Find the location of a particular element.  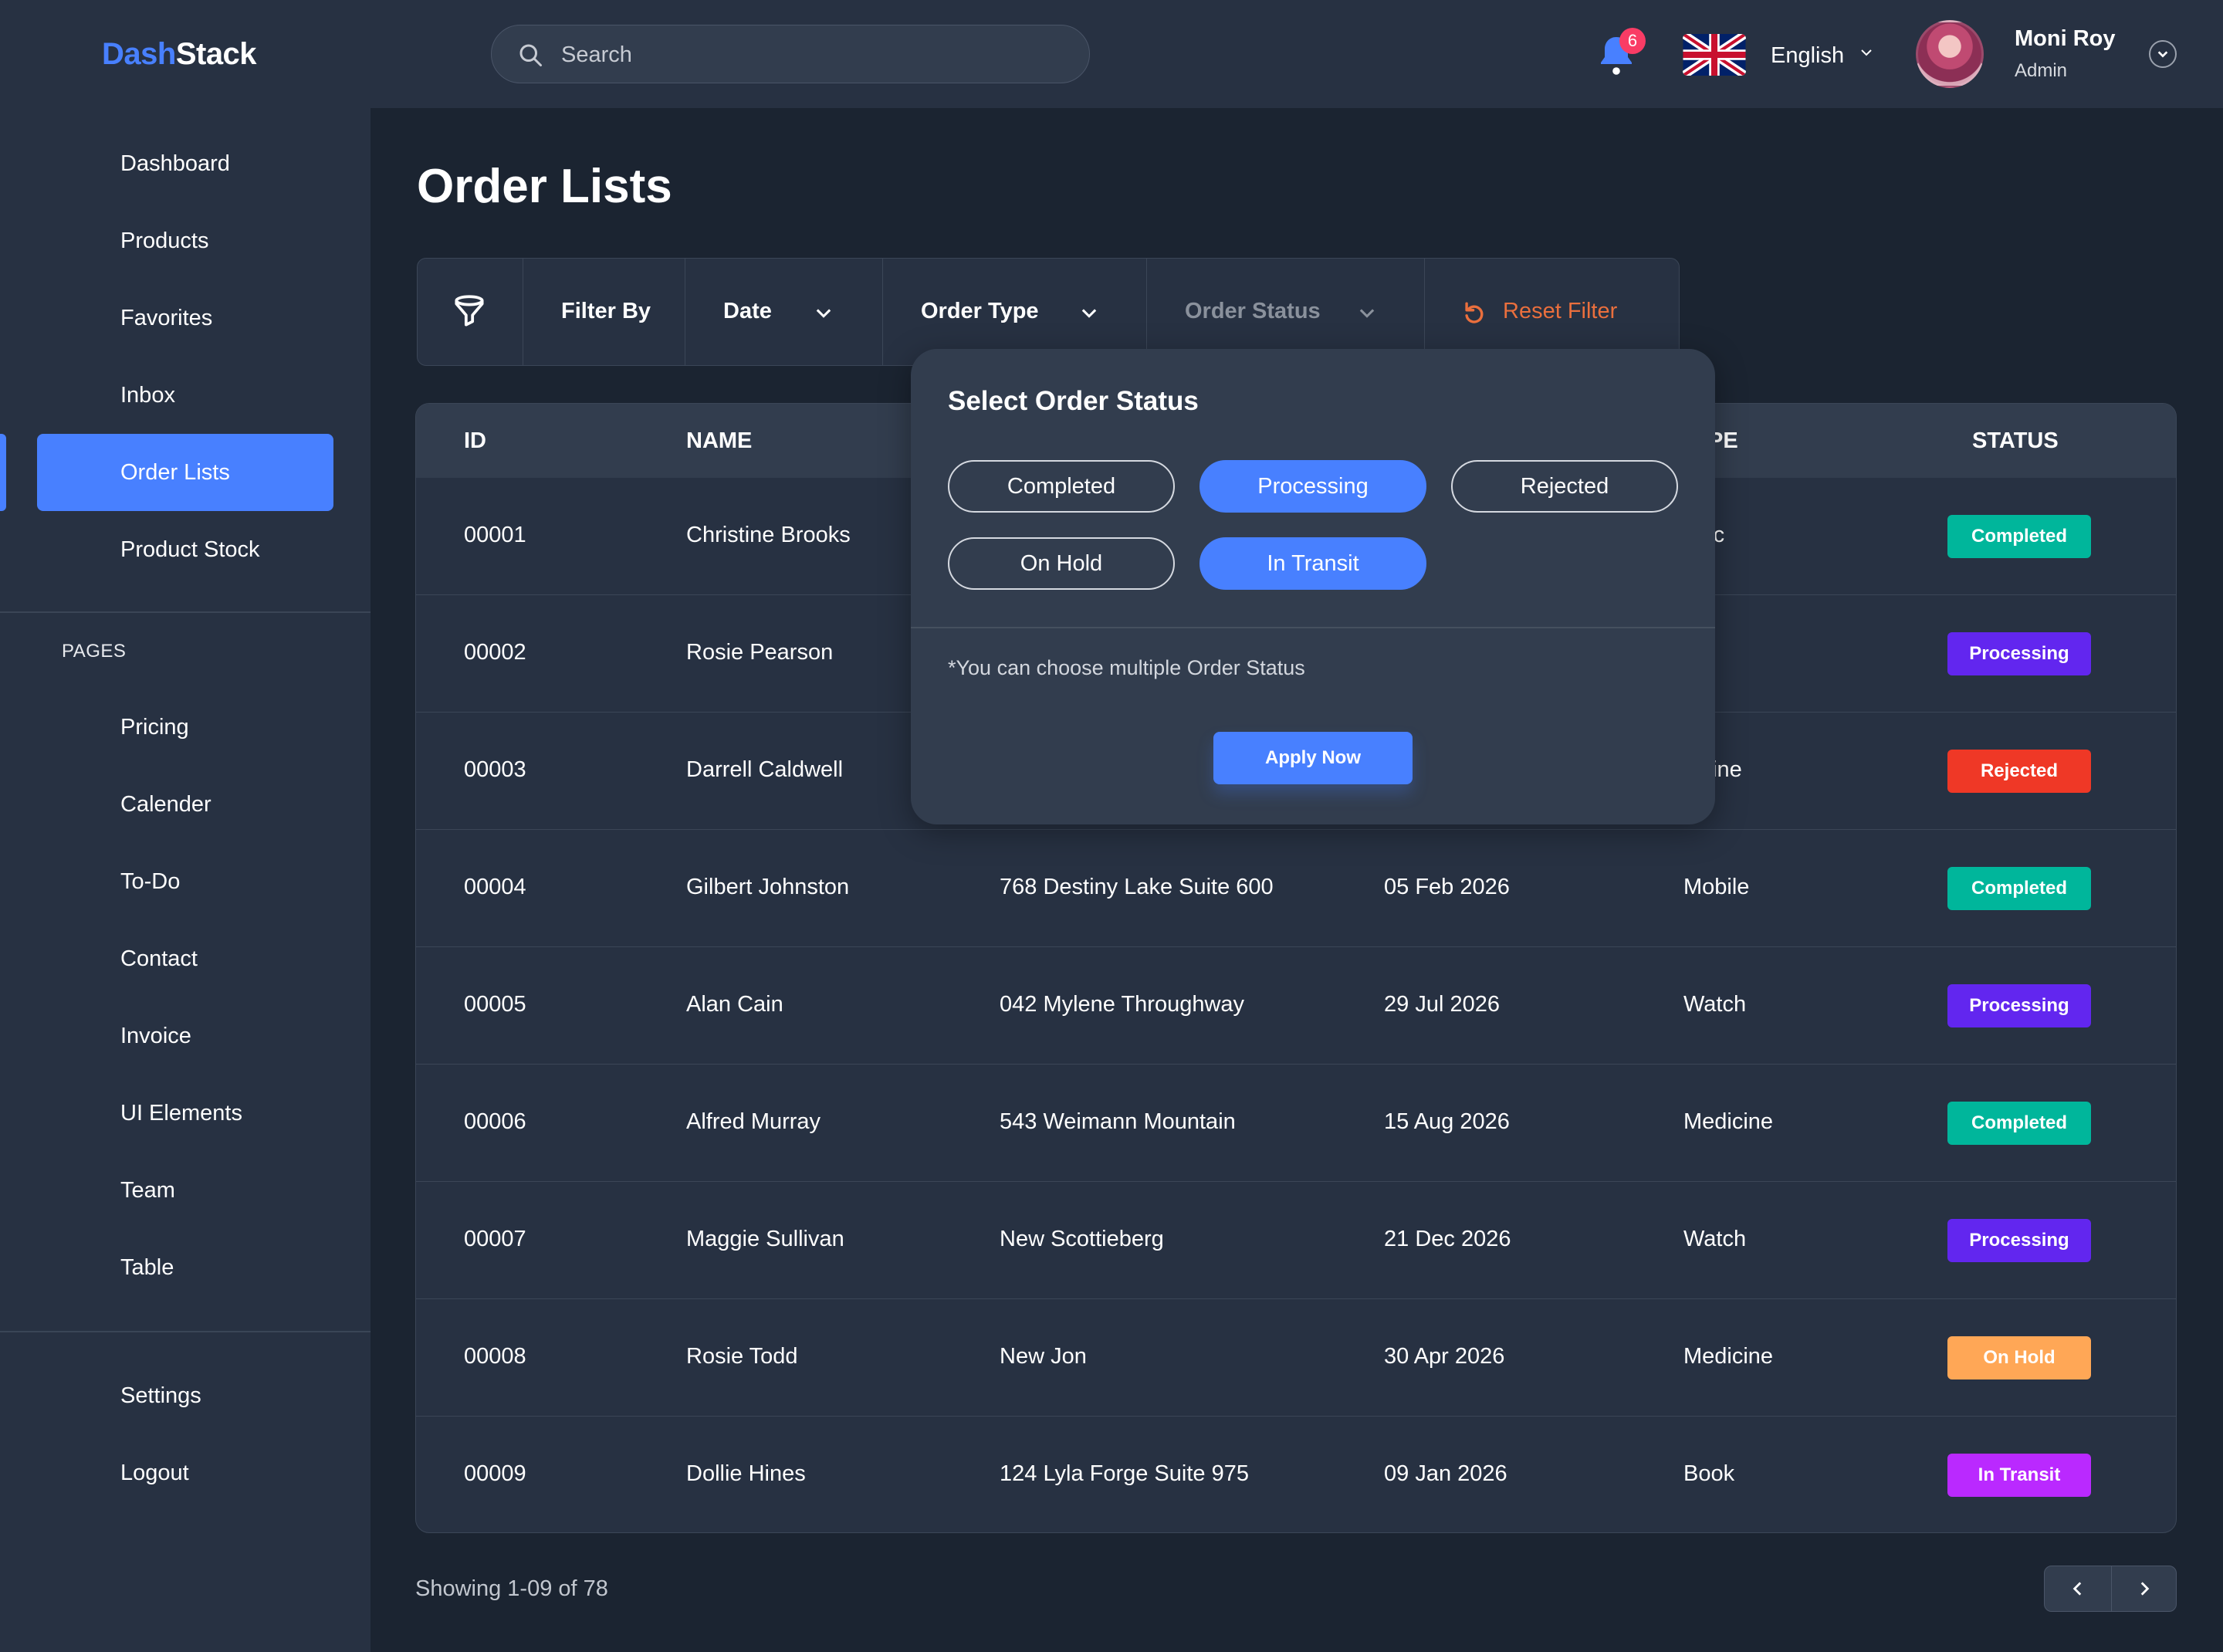

status-chip: Completed is located at coordinates (1061, 487).